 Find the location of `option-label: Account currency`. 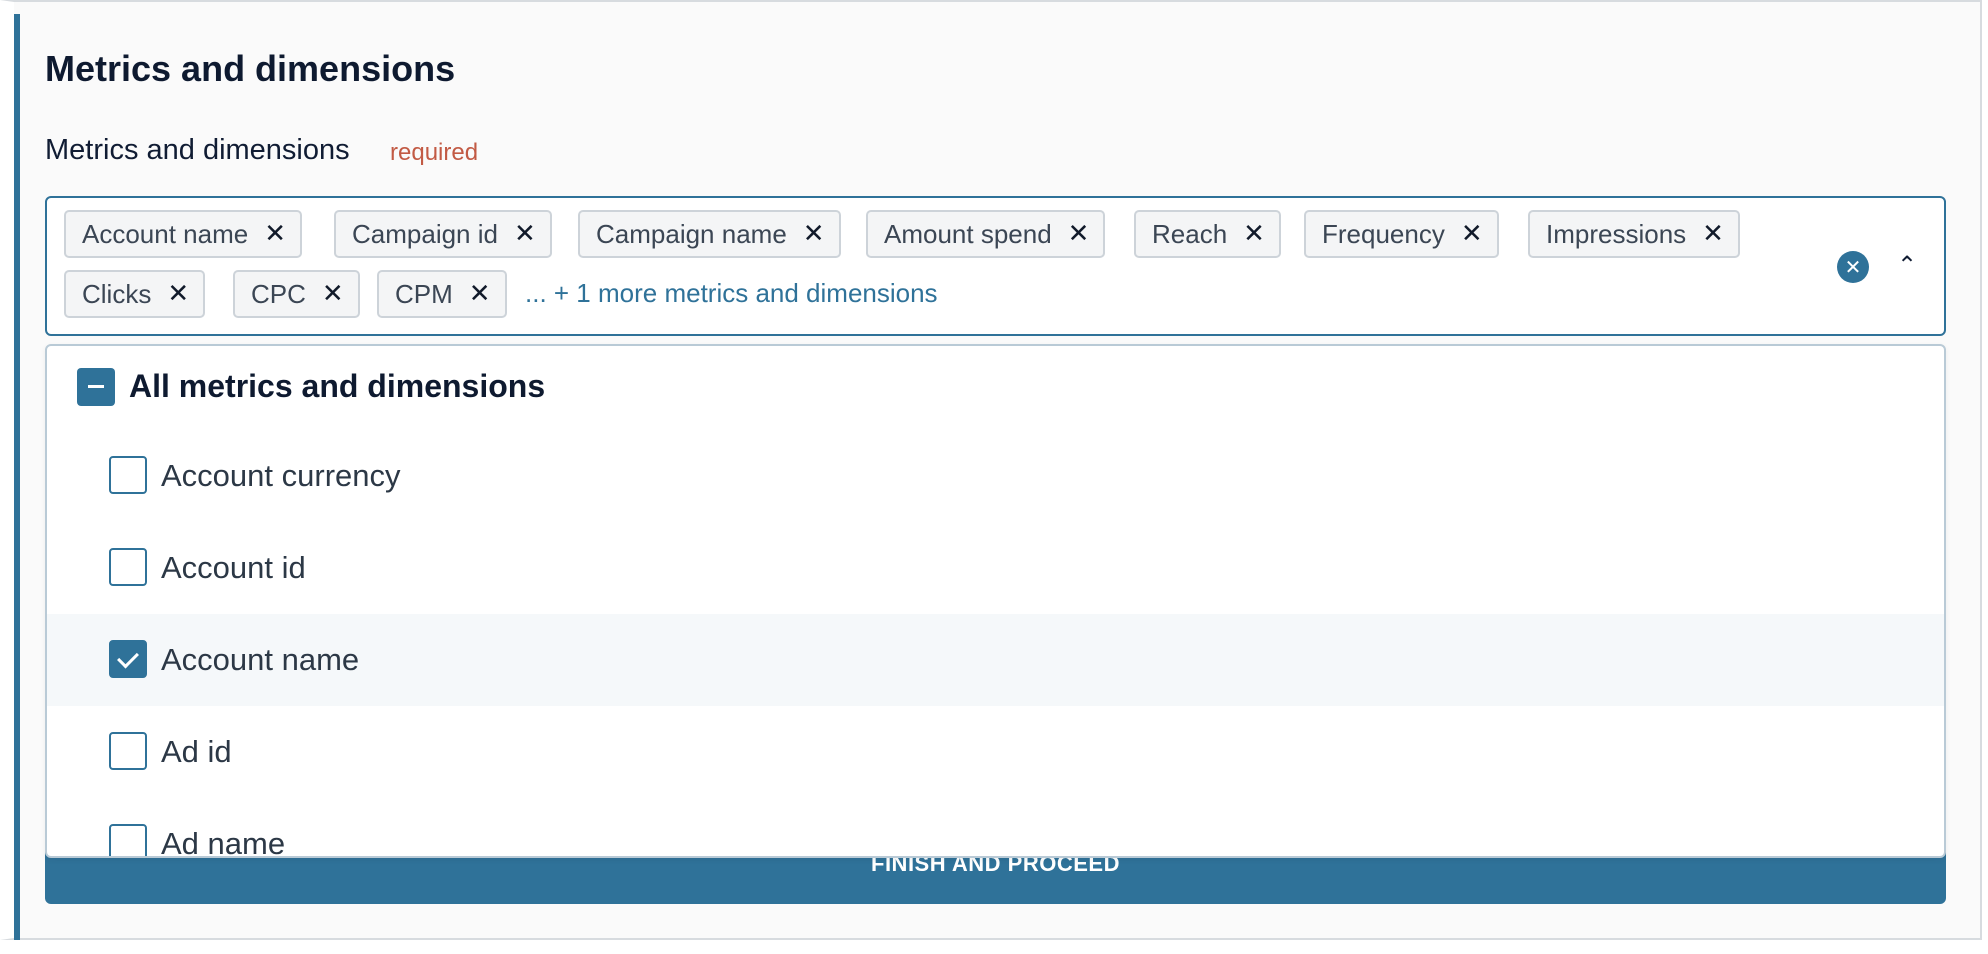

option-label: Account currency is located at coordinates (281, 475).